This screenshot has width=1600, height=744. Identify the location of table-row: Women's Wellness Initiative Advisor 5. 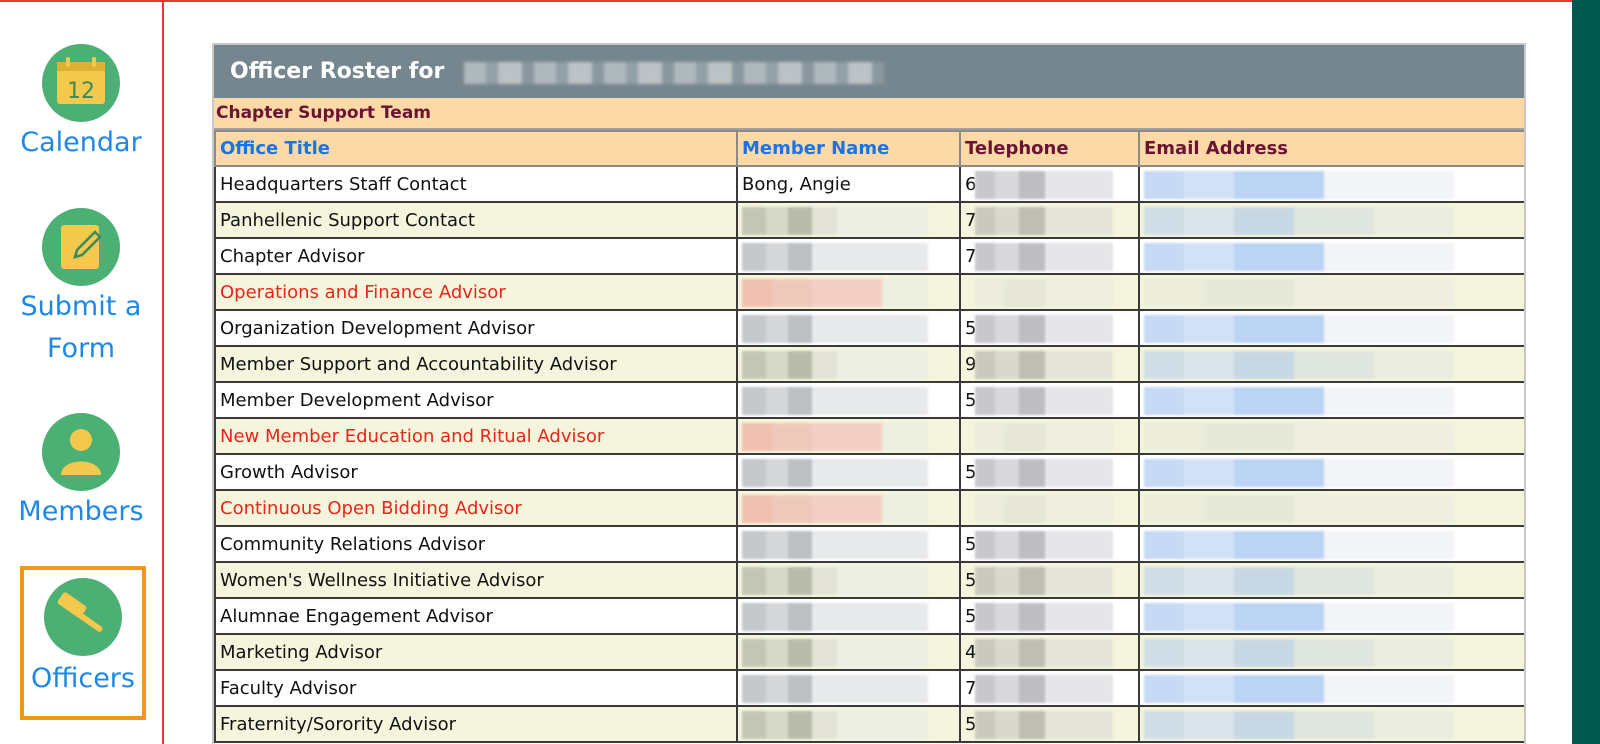
(869, 580).